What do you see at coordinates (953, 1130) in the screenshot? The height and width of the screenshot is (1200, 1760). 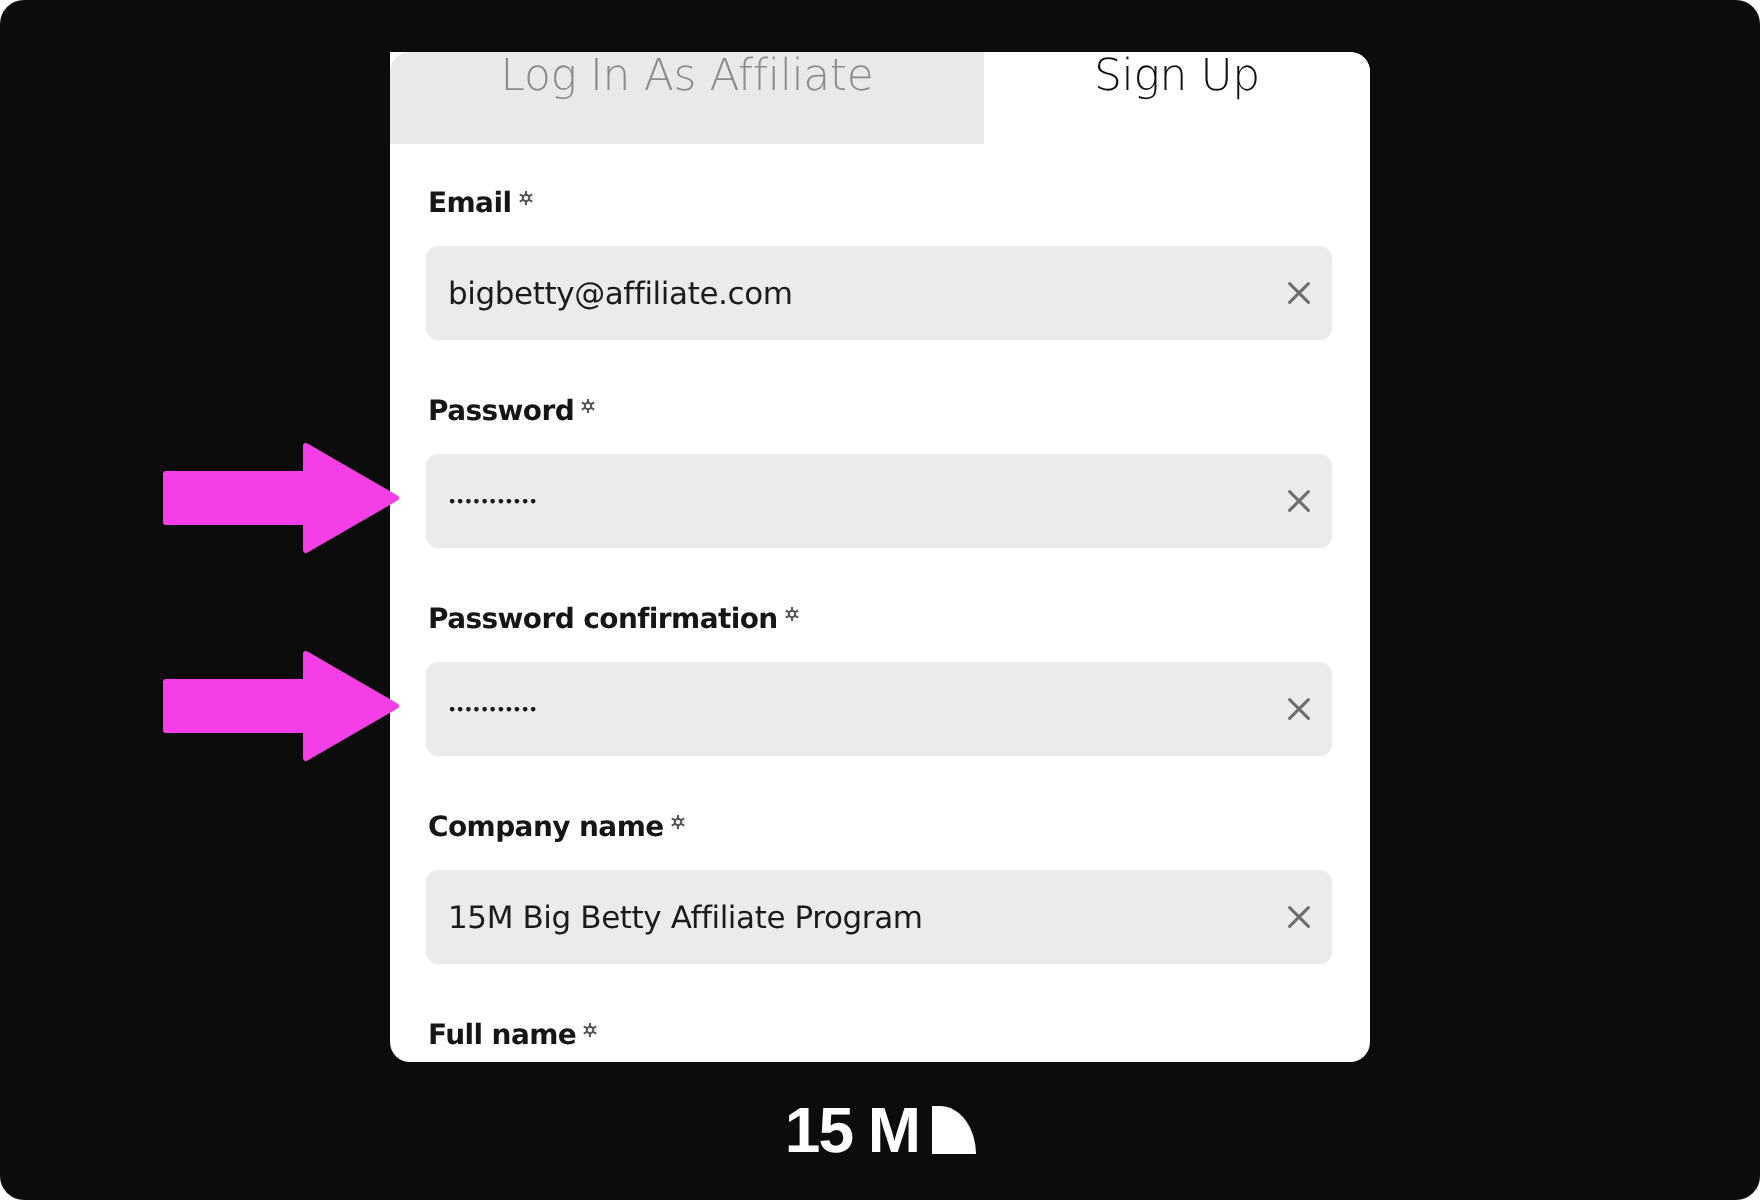 I see `logo-shape-icon` at bounding box center [953, 1130].